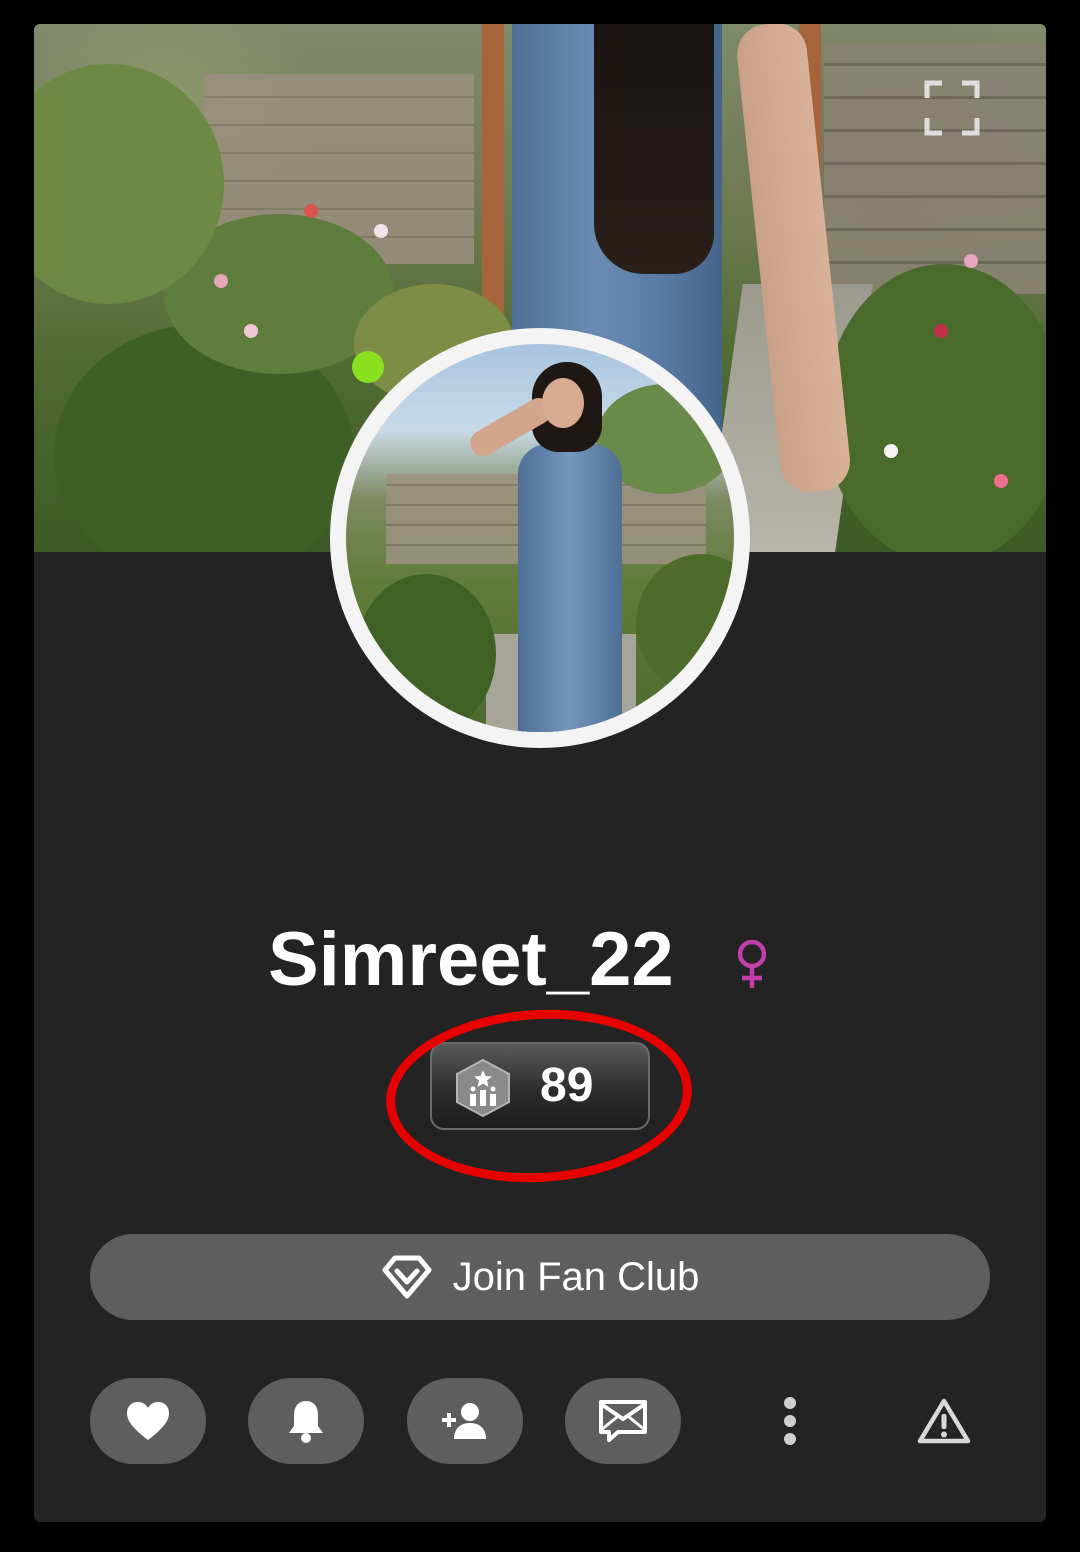 This screenshot has height=1552, width=1080. I want to click on username: Simreet_22, so click(471, 959).